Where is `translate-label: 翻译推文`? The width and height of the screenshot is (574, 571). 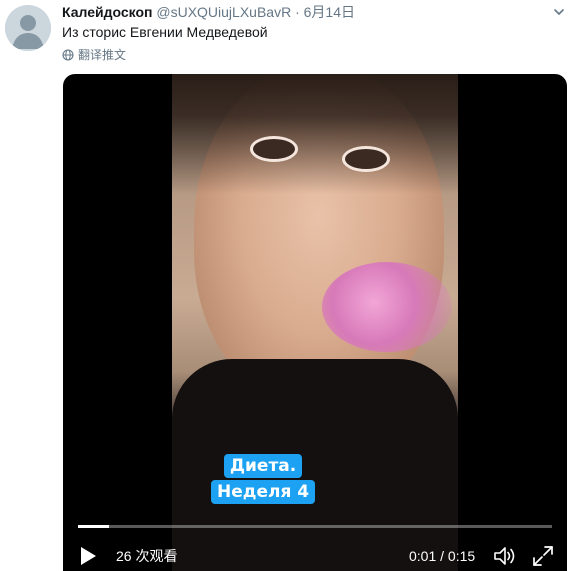
translate-label: 翻译推文 is located at coordinates (102, 55).